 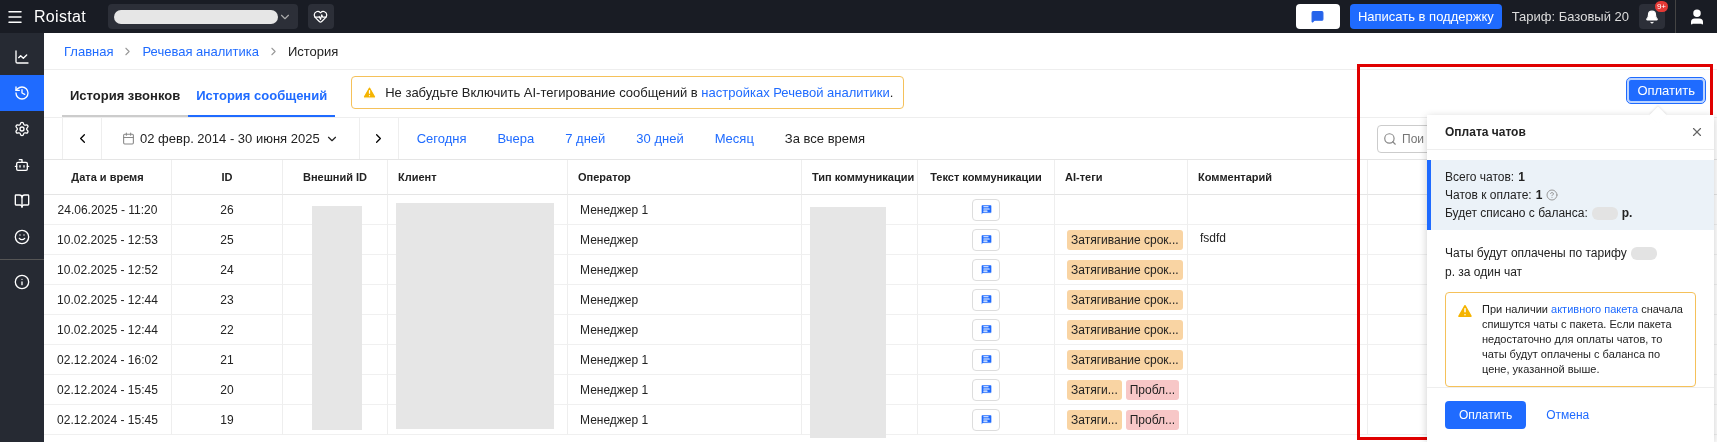 What do you see at coordinates (1488, 195) in the screenshot?
I see `to-pay-label: Чатов к оплате:` at bounding box center [1488, 195].